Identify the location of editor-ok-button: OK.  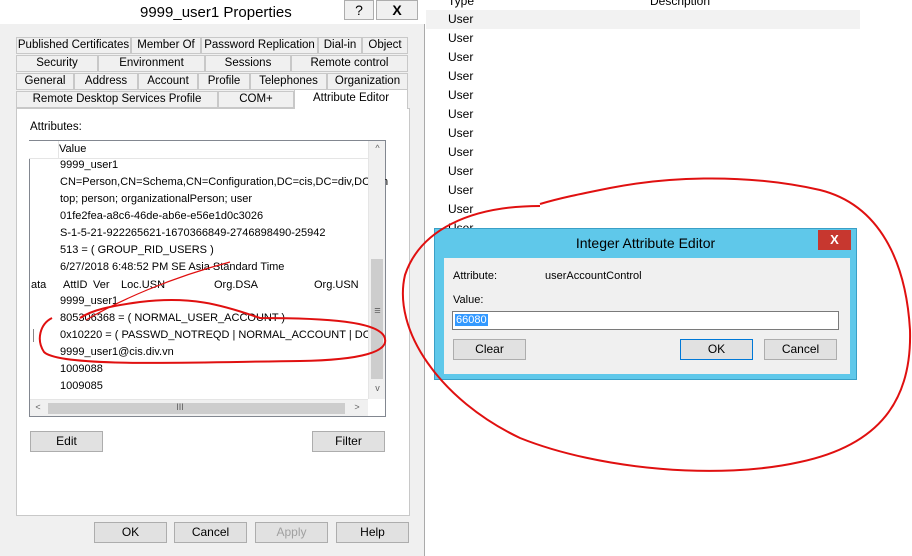
(716, 349).